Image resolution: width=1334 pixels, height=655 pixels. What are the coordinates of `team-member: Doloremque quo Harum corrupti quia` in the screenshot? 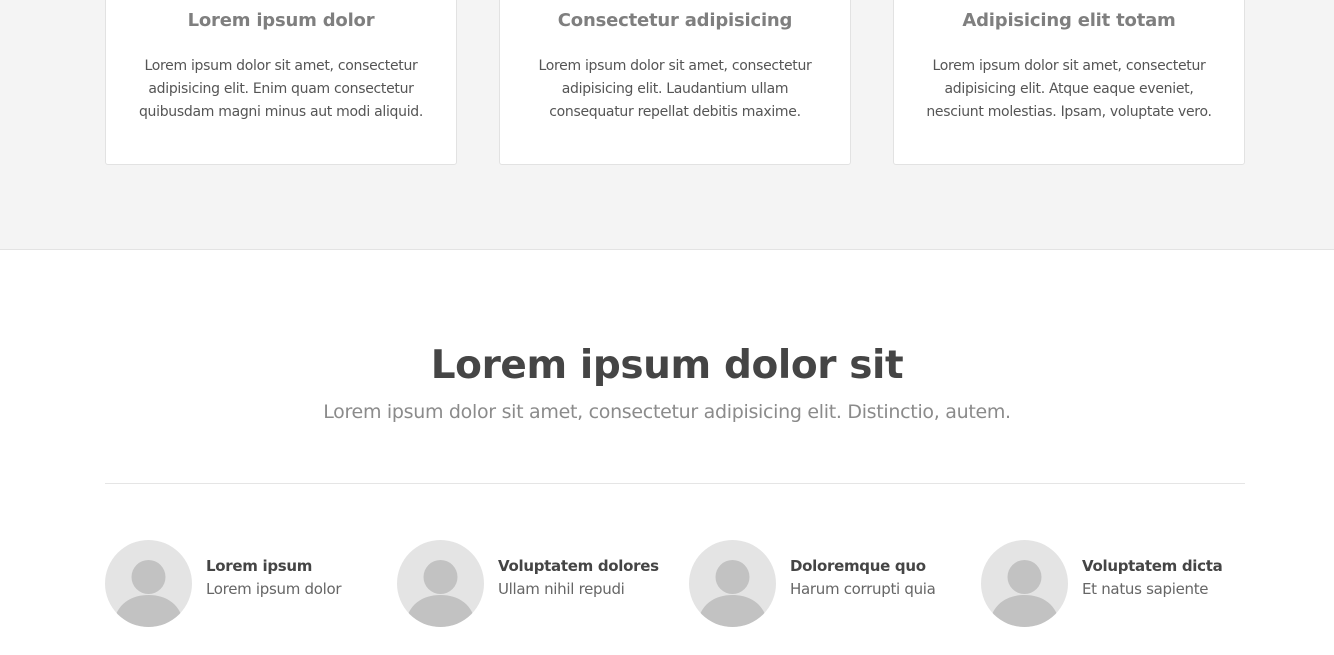 It's located at (829, 584).